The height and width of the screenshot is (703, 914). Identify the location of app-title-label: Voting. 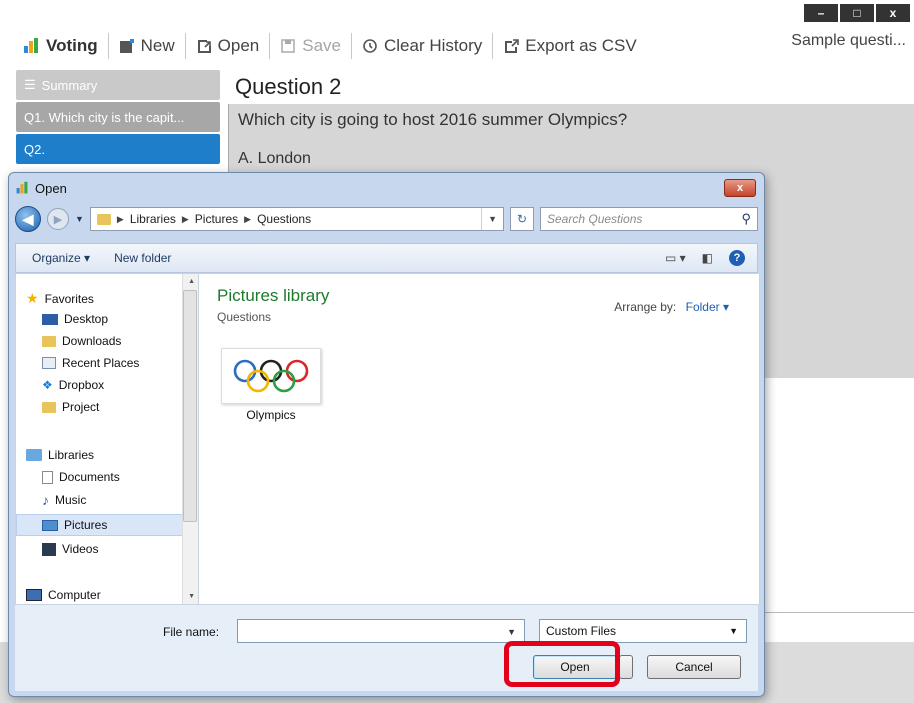
(72, 45).